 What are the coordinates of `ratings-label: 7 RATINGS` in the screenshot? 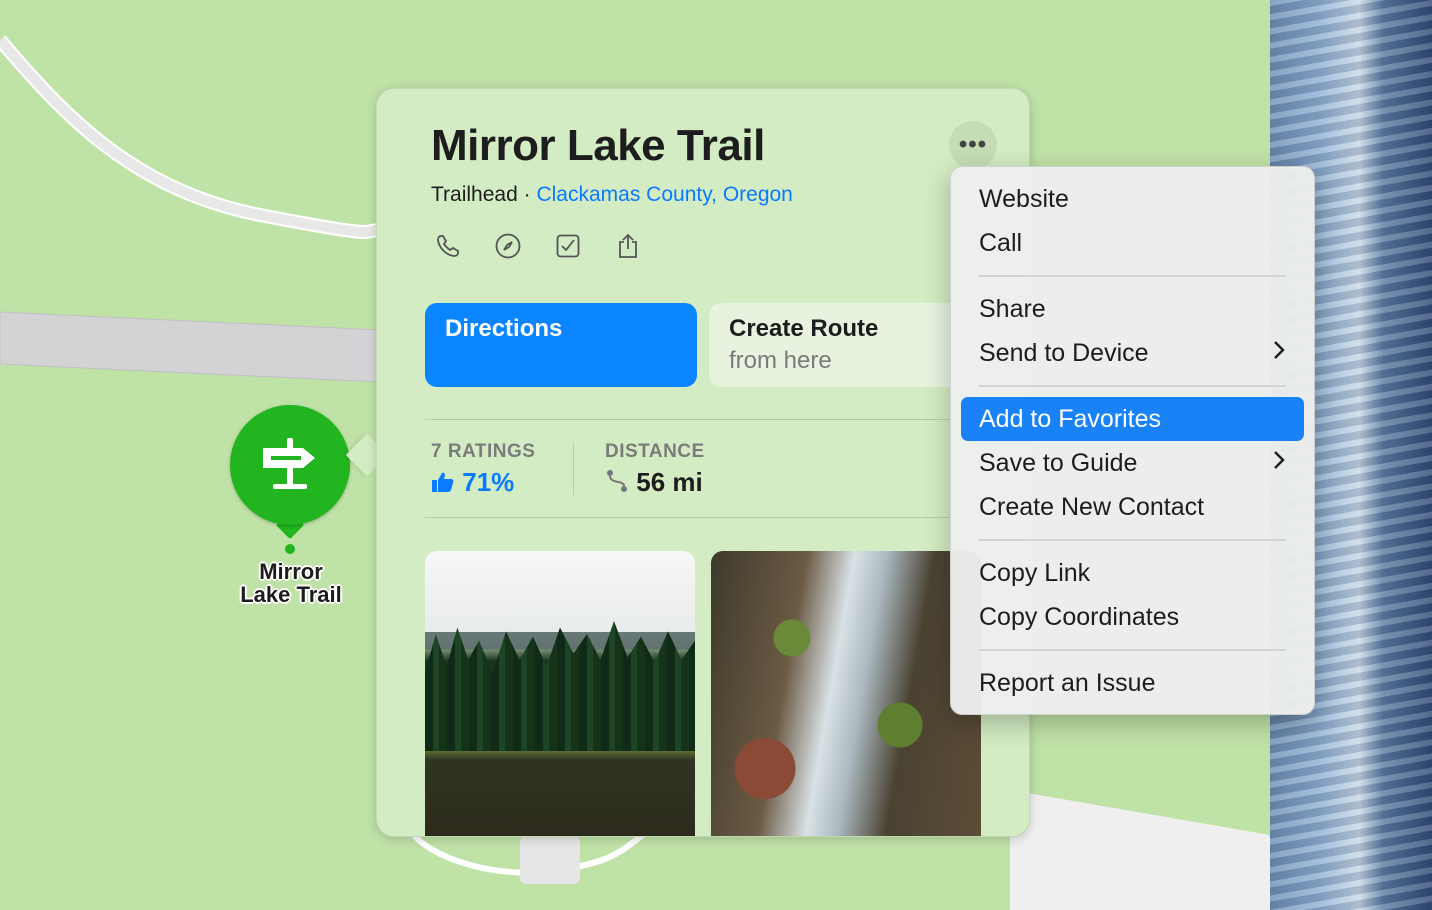 It's located at (483, 451).